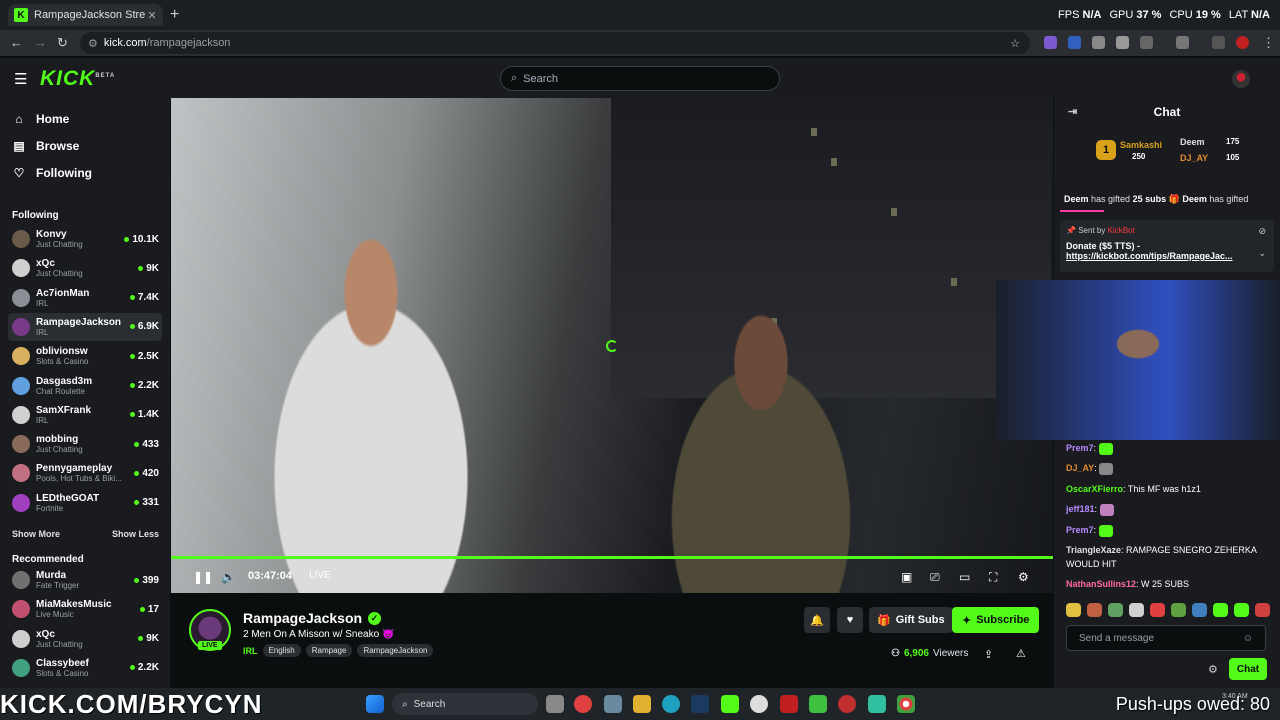 Image resolution: width=1280 pixels, height=720 pixels. What do you see at coordinates (642, 704) in the screenshot?
I see `folder-icon` at bounding box center [642, 704].